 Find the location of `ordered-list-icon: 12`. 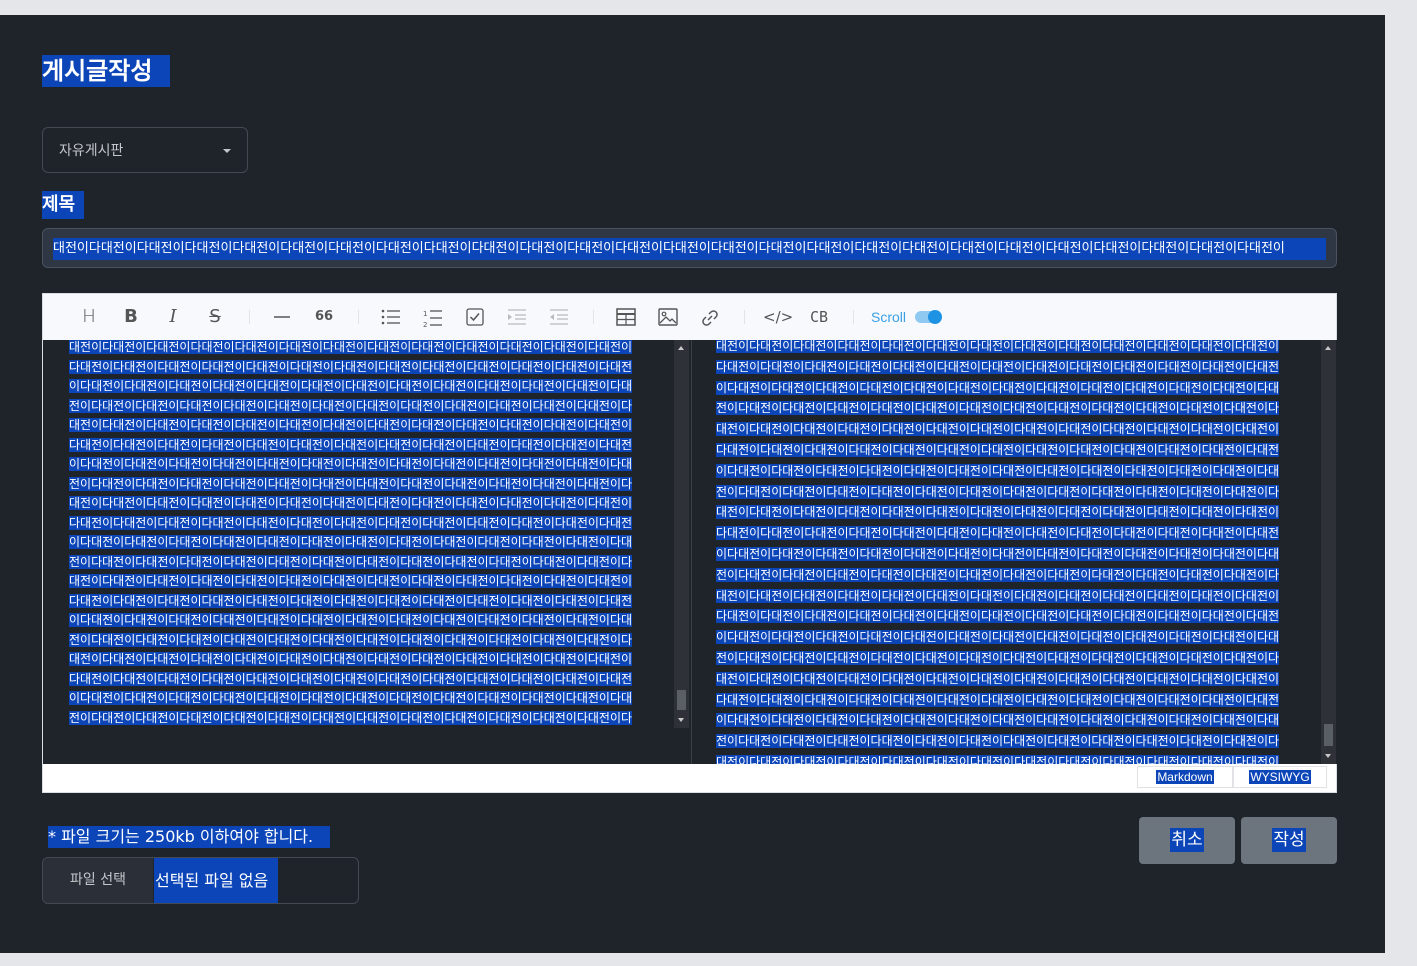

ordered-list-icon: 12 is located at coordinates (433, 317).